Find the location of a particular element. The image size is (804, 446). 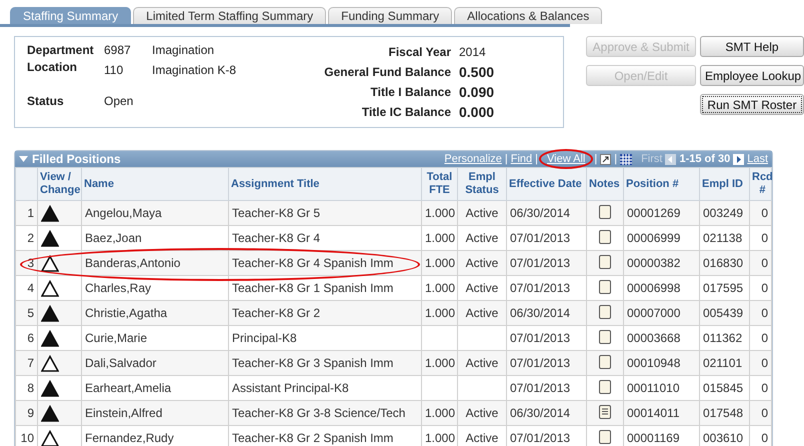

table-cell: 07/01/2013 is located at coordinates (546, 263).